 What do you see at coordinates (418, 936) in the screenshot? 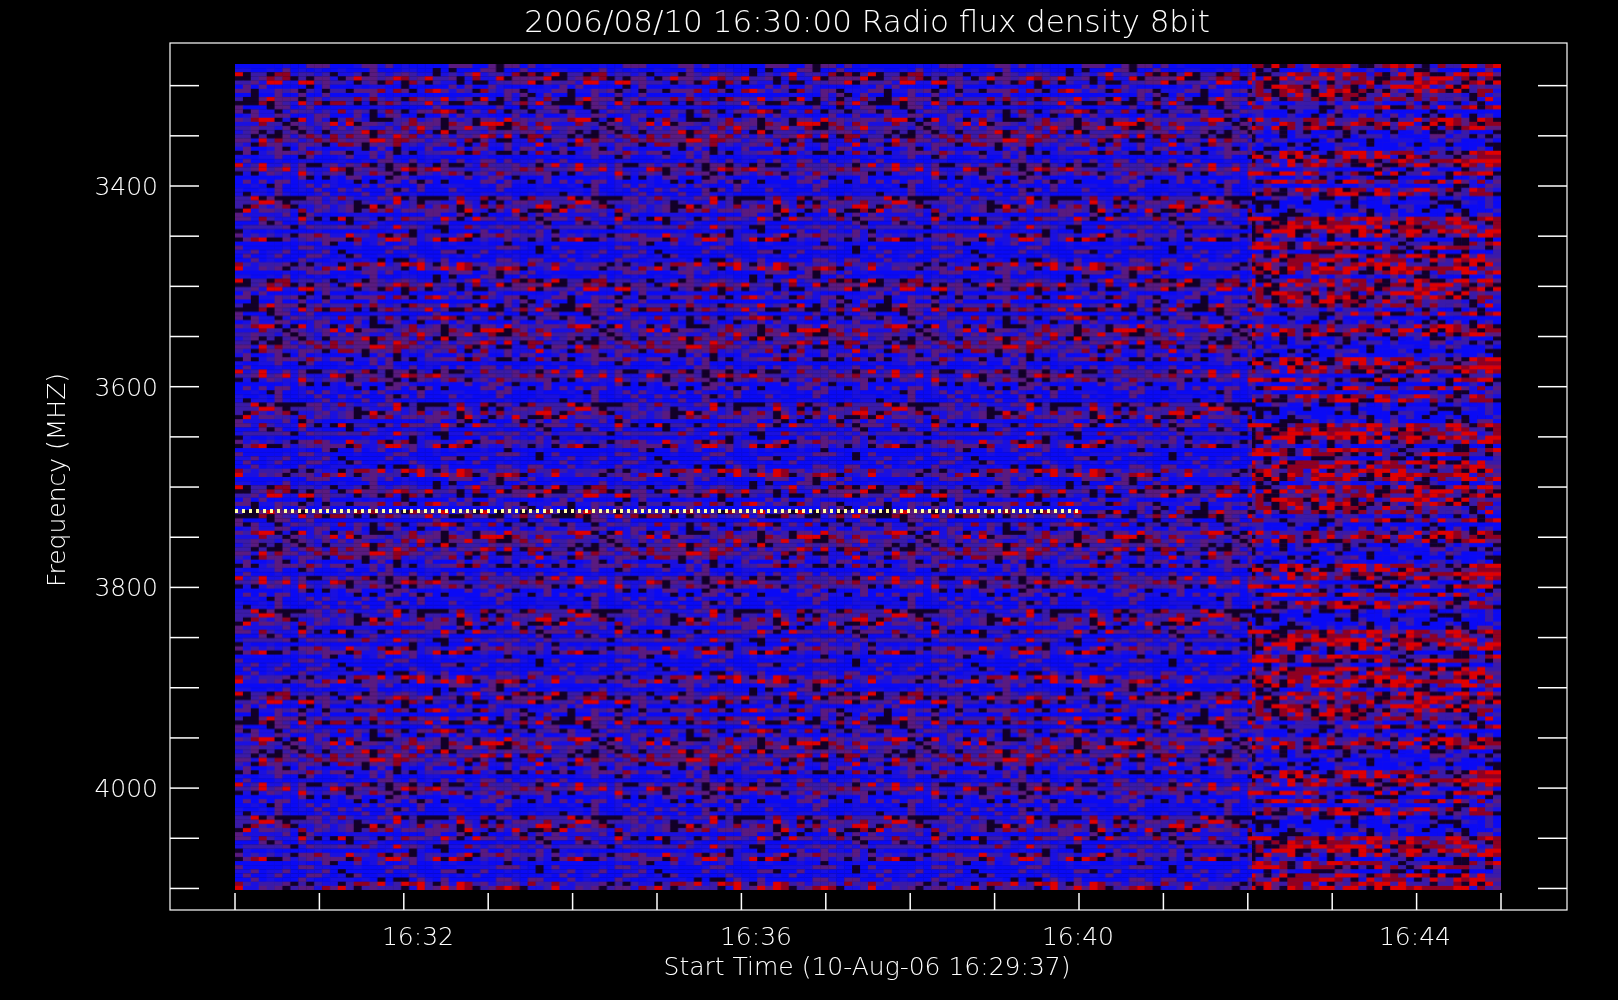
I see `x-tick-label: 16:32` at bounding box center [418, 936].